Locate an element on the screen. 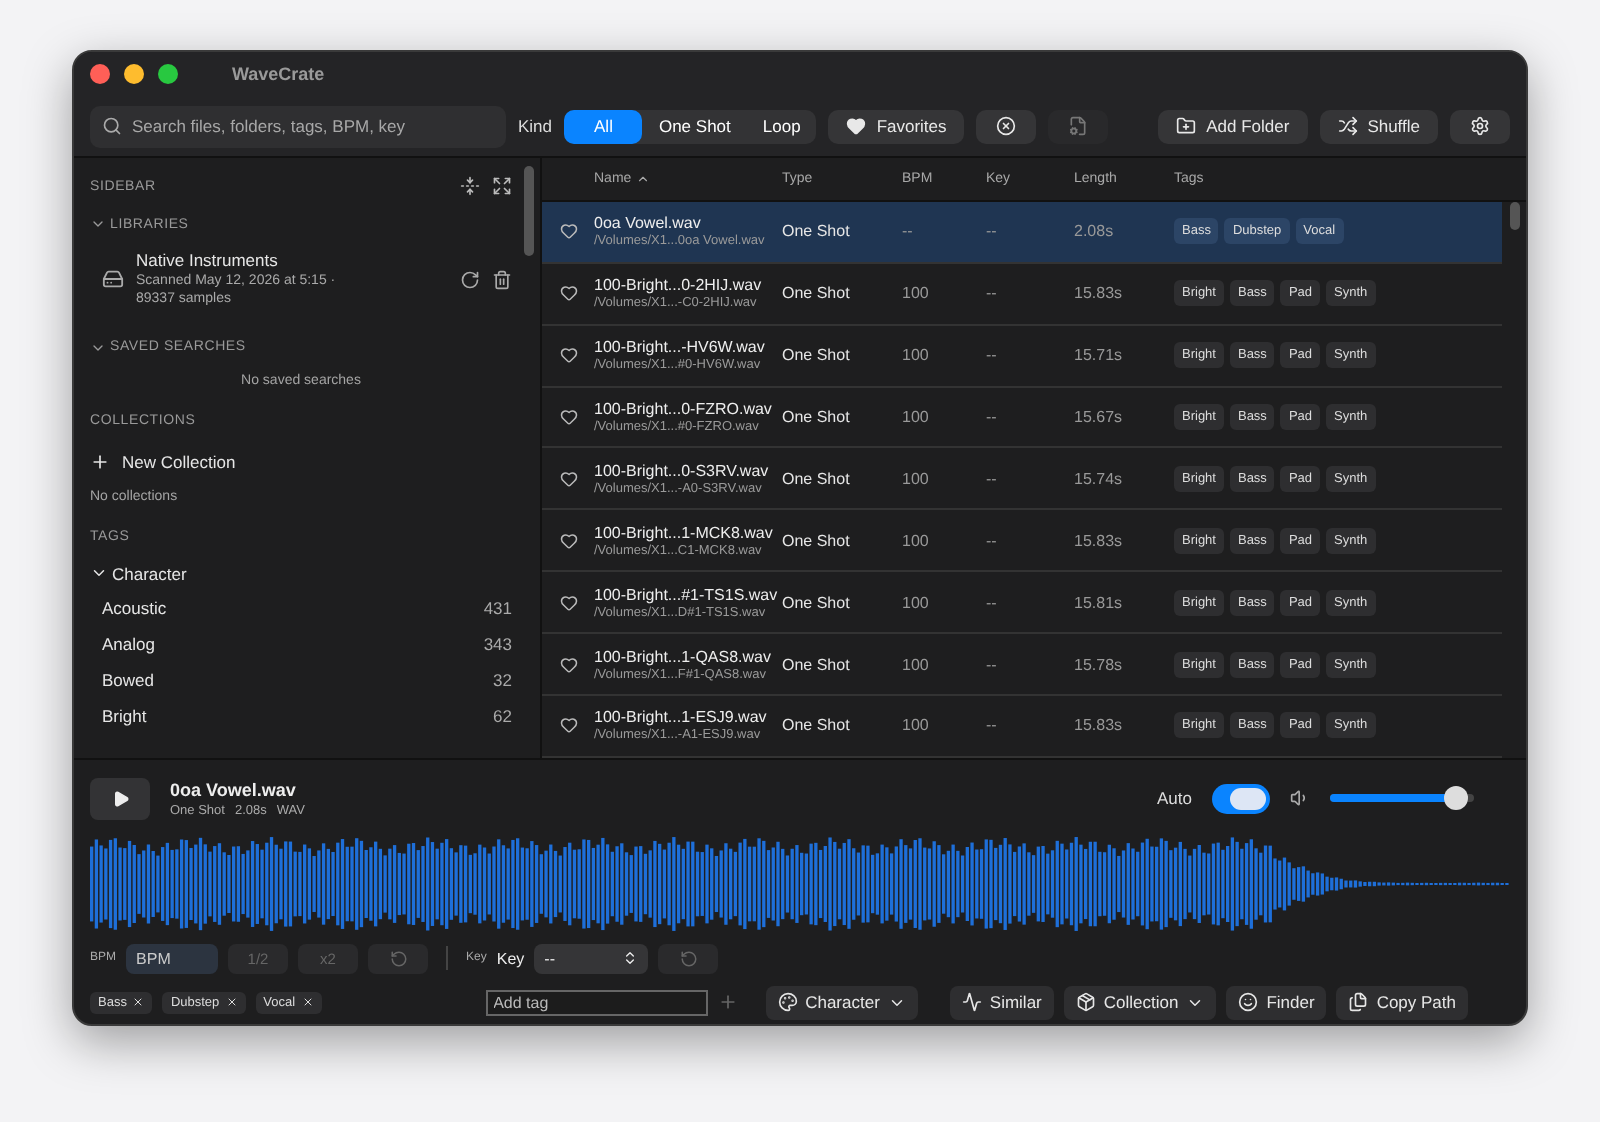  volume-thumb is located at coordinates (1456, 798).